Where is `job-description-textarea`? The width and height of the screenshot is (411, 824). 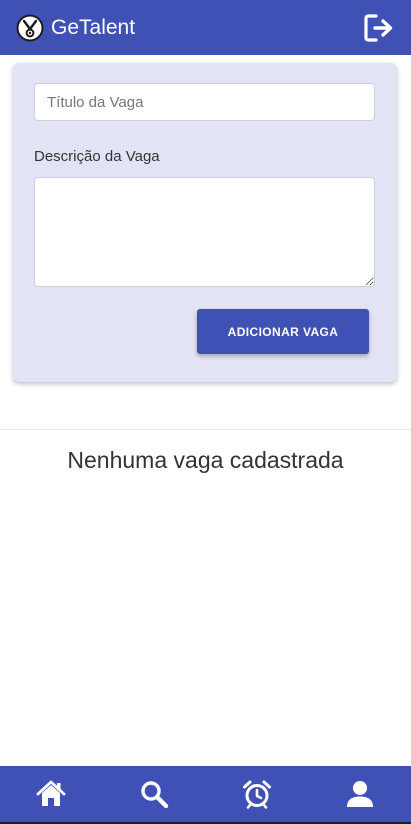 job-description-textarea is located at coordinates (204, 232).